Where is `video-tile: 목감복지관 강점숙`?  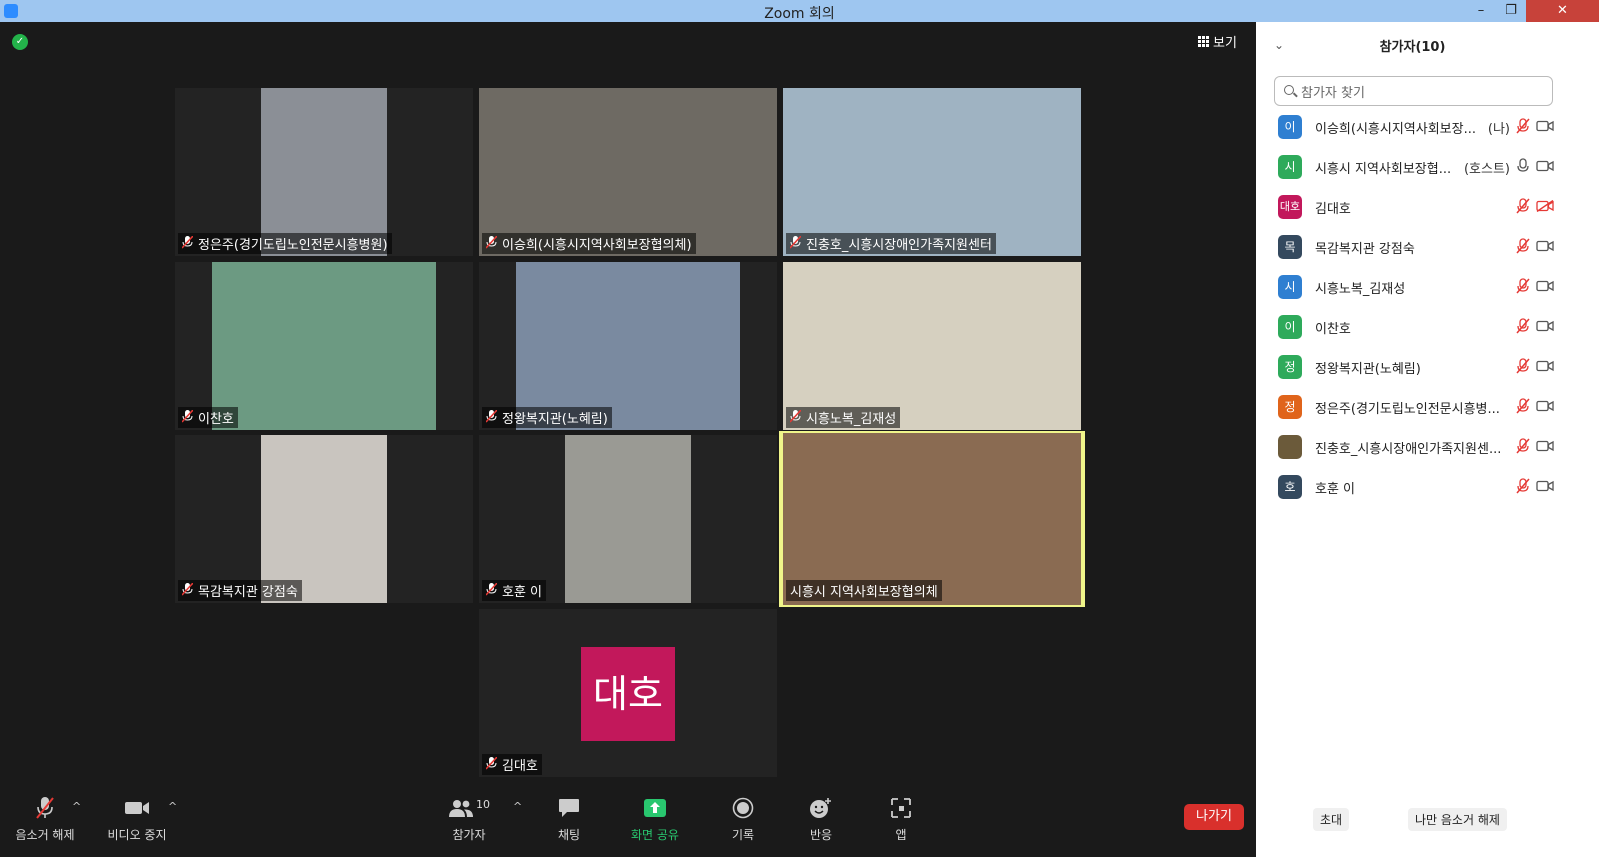 video-tile: 목감복지관 강점숙 is located at coordinates (324, 519).